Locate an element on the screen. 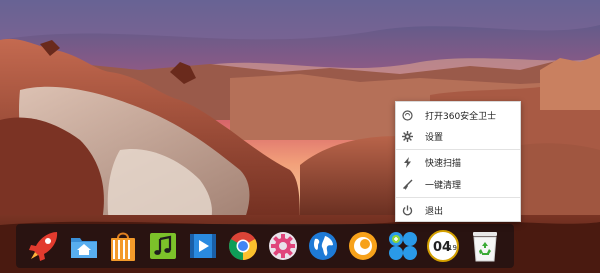  menu-item-label: 设置 is located at coordinates (434, 137).